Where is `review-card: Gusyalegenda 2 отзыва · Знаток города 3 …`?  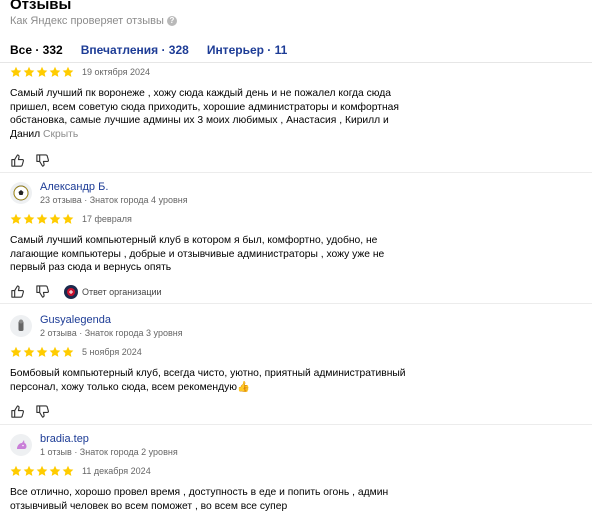
review-card: Gusyalegenda 2 отзыва · Знаток города 3 … is located at coordinates (210, 366).